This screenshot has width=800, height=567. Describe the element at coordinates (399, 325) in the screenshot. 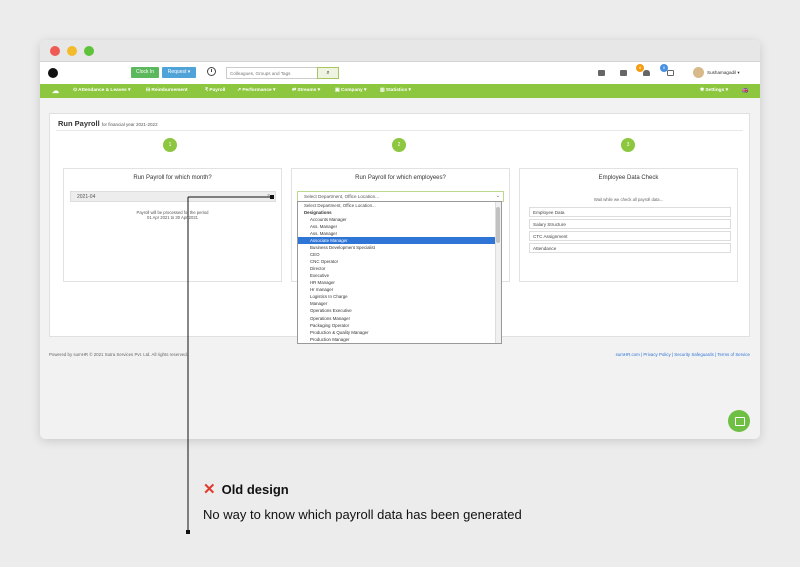

I see `dropdown-option: Packaging Operator` at that location.